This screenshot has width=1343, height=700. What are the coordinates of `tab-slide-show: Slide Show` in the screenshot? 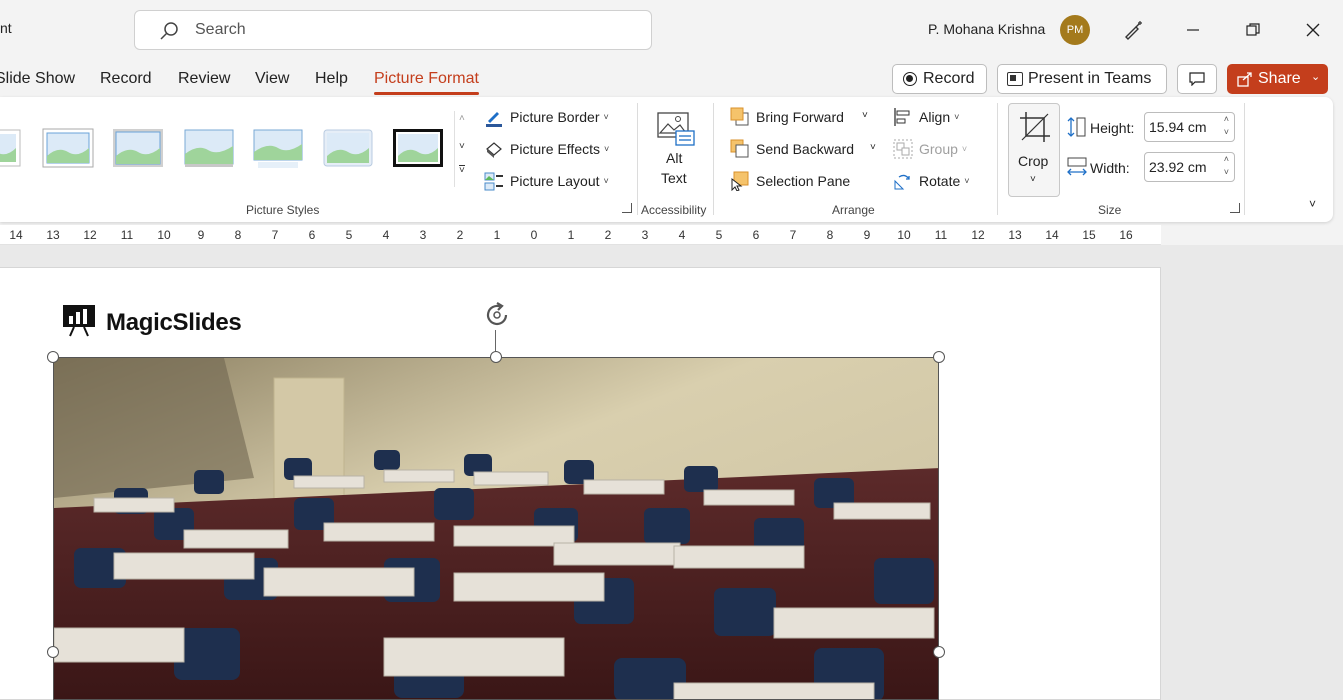 It's located at (37, 79).